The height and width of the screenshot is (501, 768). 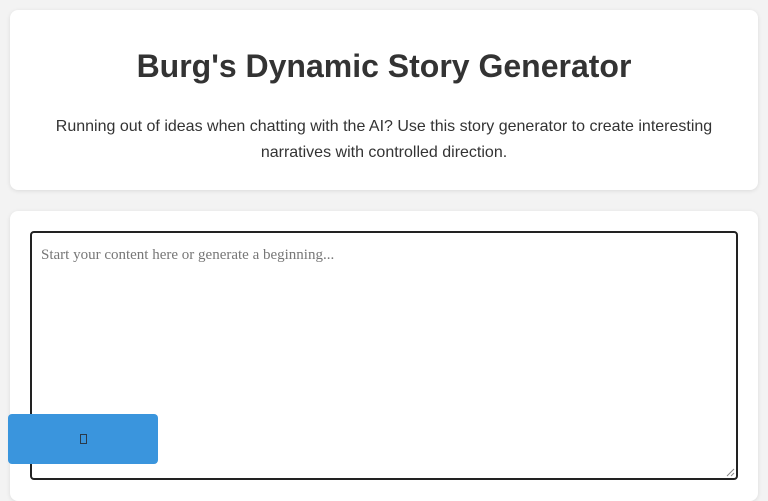 I want to click on missing-glyph-icon, so click(x=83, y=439).